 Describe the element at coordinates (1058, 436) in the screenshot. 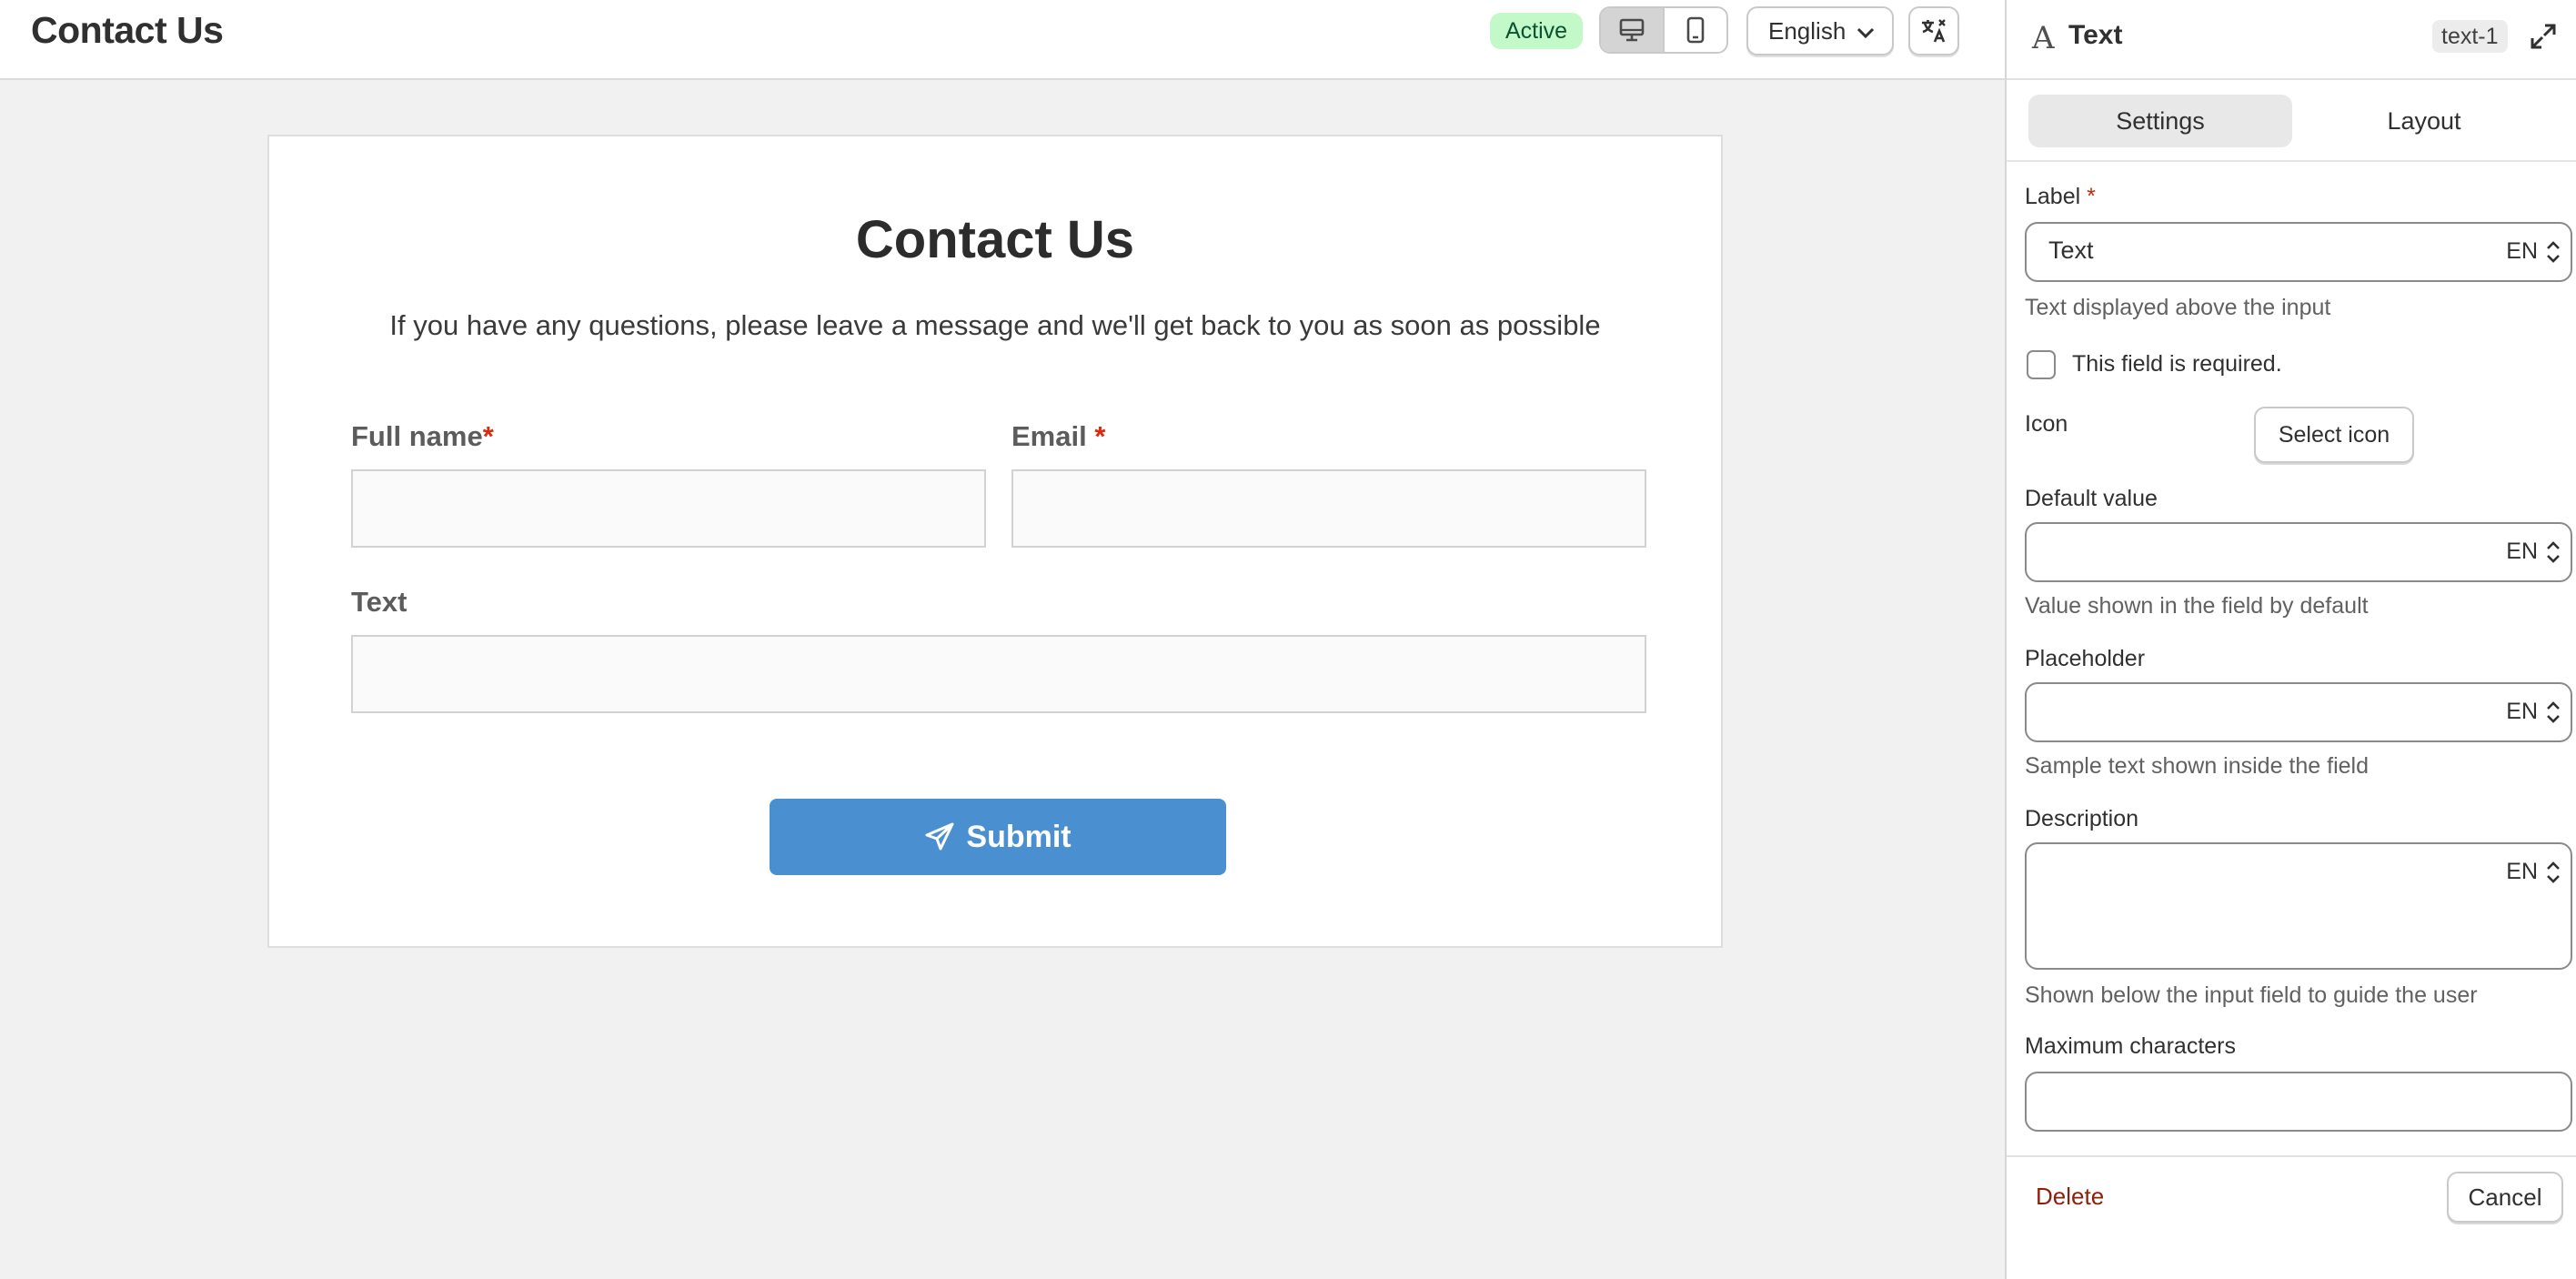

I see `field-label-email: Email *` at that location.